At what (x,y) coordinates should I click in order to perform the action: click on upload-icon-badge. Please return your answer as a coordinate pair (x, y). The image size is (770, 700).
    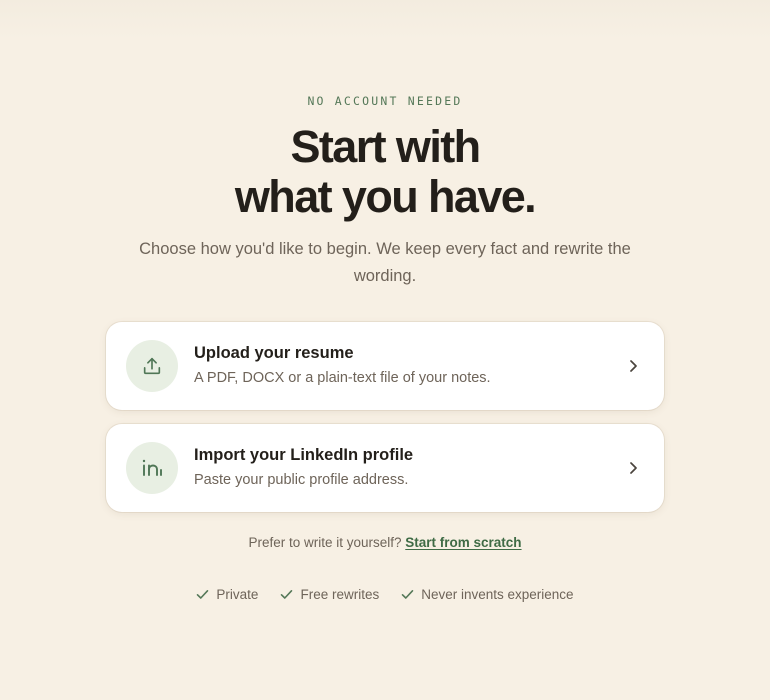
    Looking at the image, I should click on (152, 366).